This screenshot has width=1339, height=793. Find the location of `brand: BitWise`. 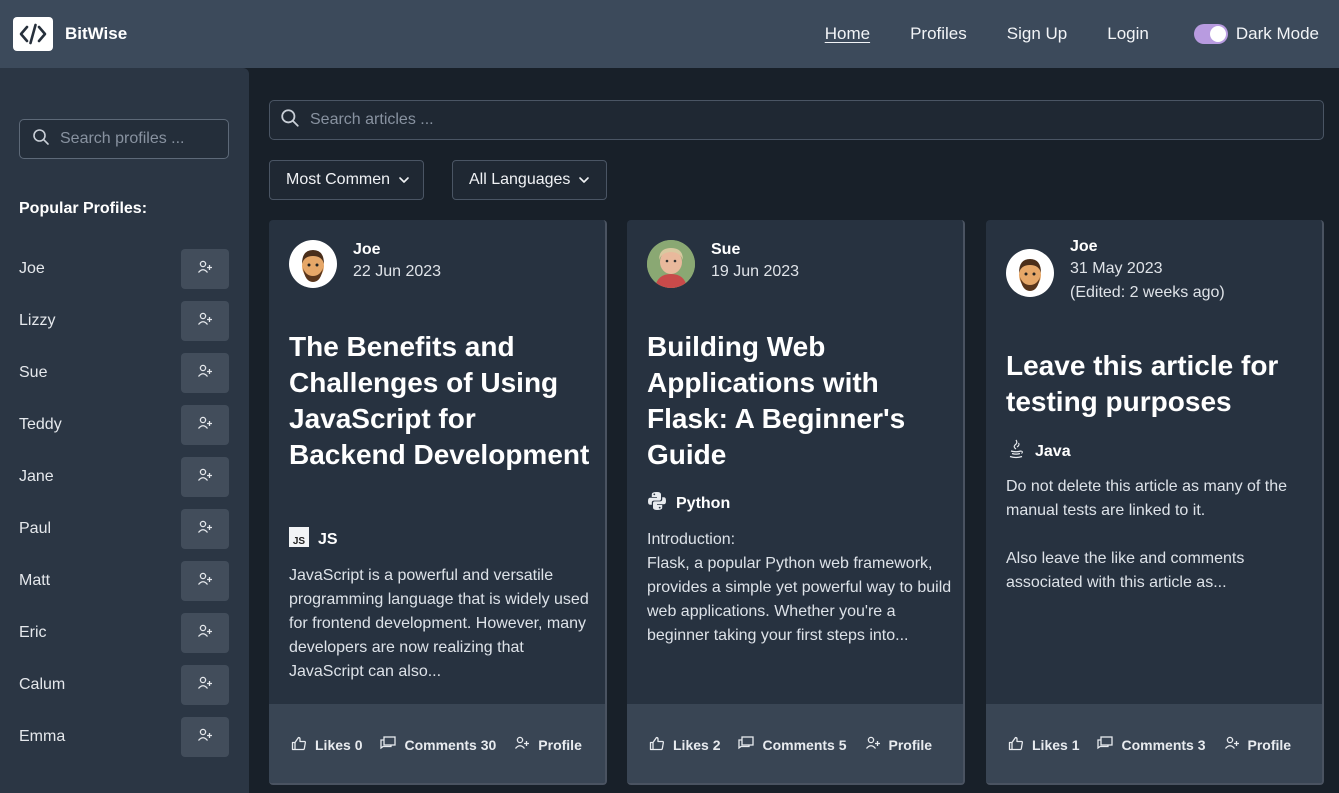

brand: BitWise is located at coordinates (70, 34).